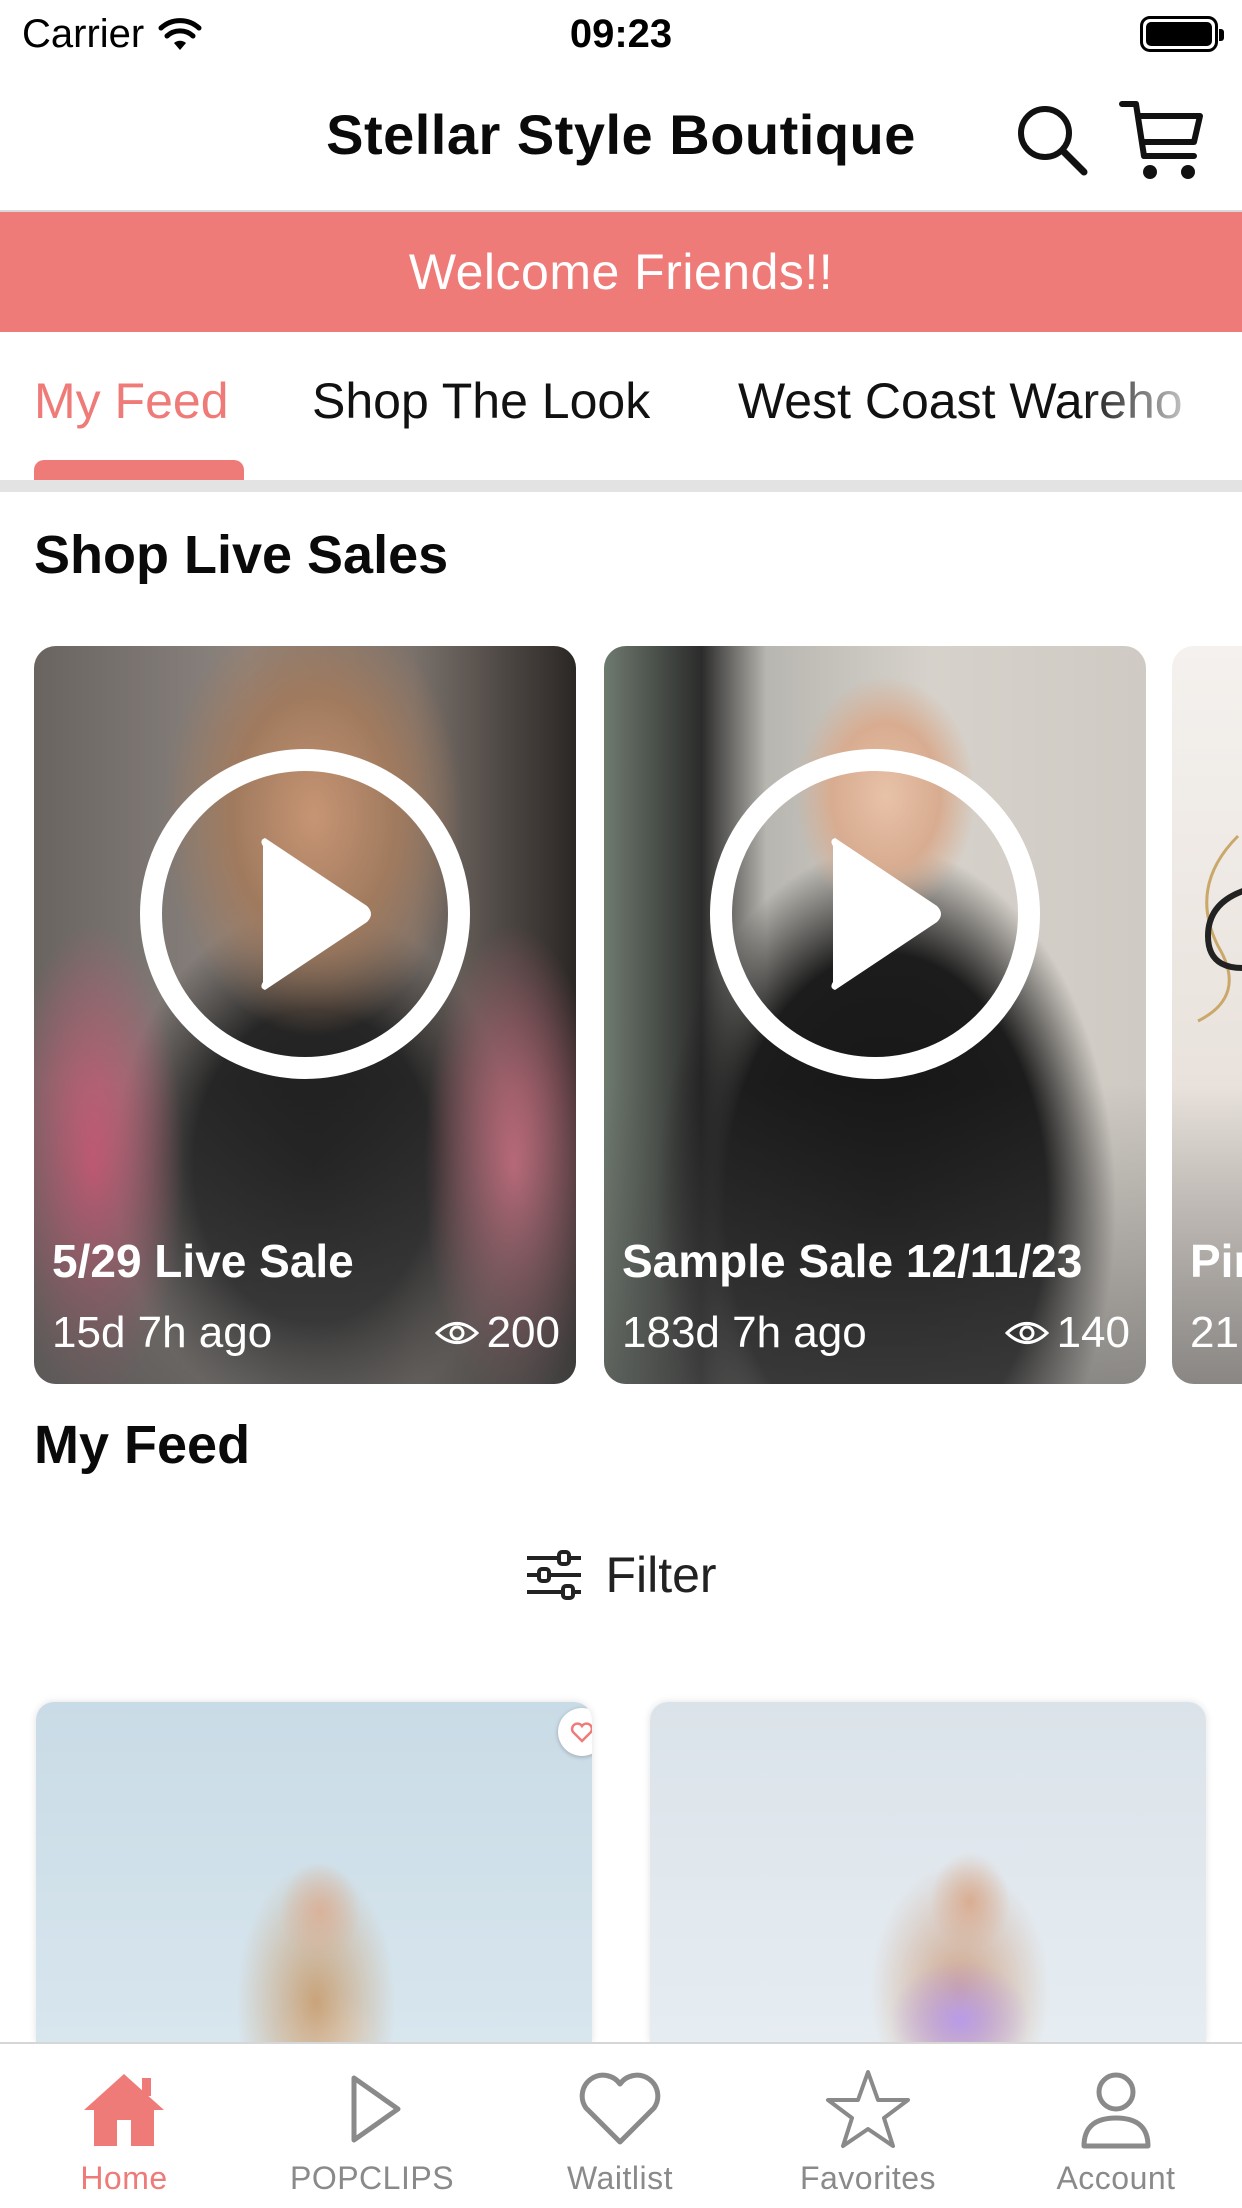  Describe the element at coordinates (162, 1332) in the screenshot. I see `live-sale-age: 15d 7h ago` at that location.